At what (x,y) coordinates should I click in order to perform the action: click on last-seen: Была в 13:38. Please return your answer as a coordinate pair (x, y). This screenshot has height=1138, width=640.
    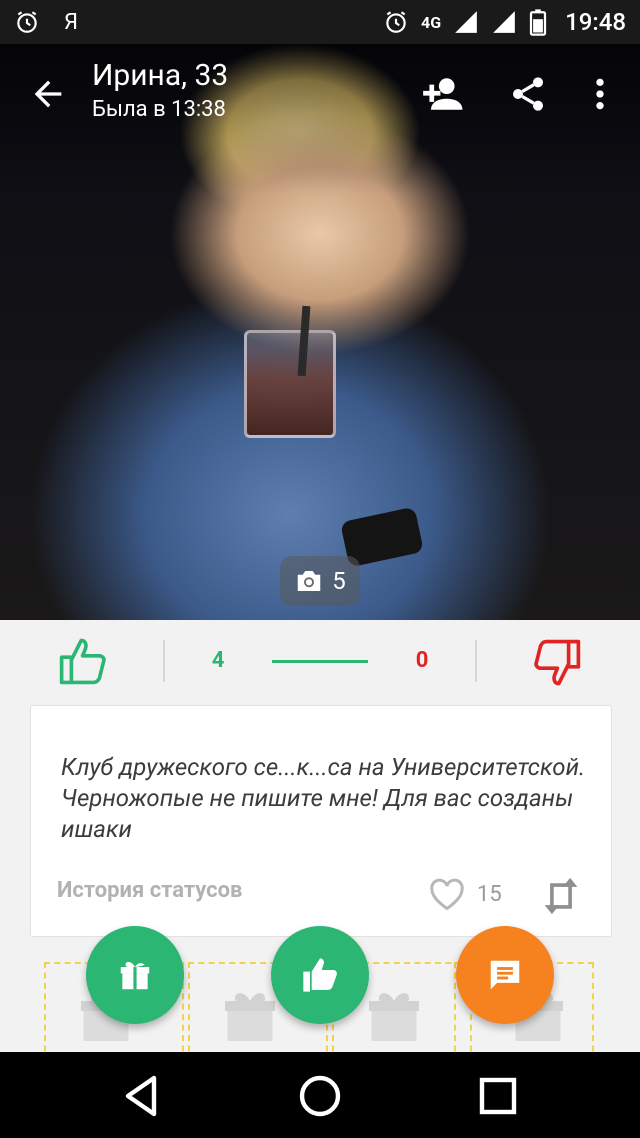
    Looking at the image, I should click on (159, 109).